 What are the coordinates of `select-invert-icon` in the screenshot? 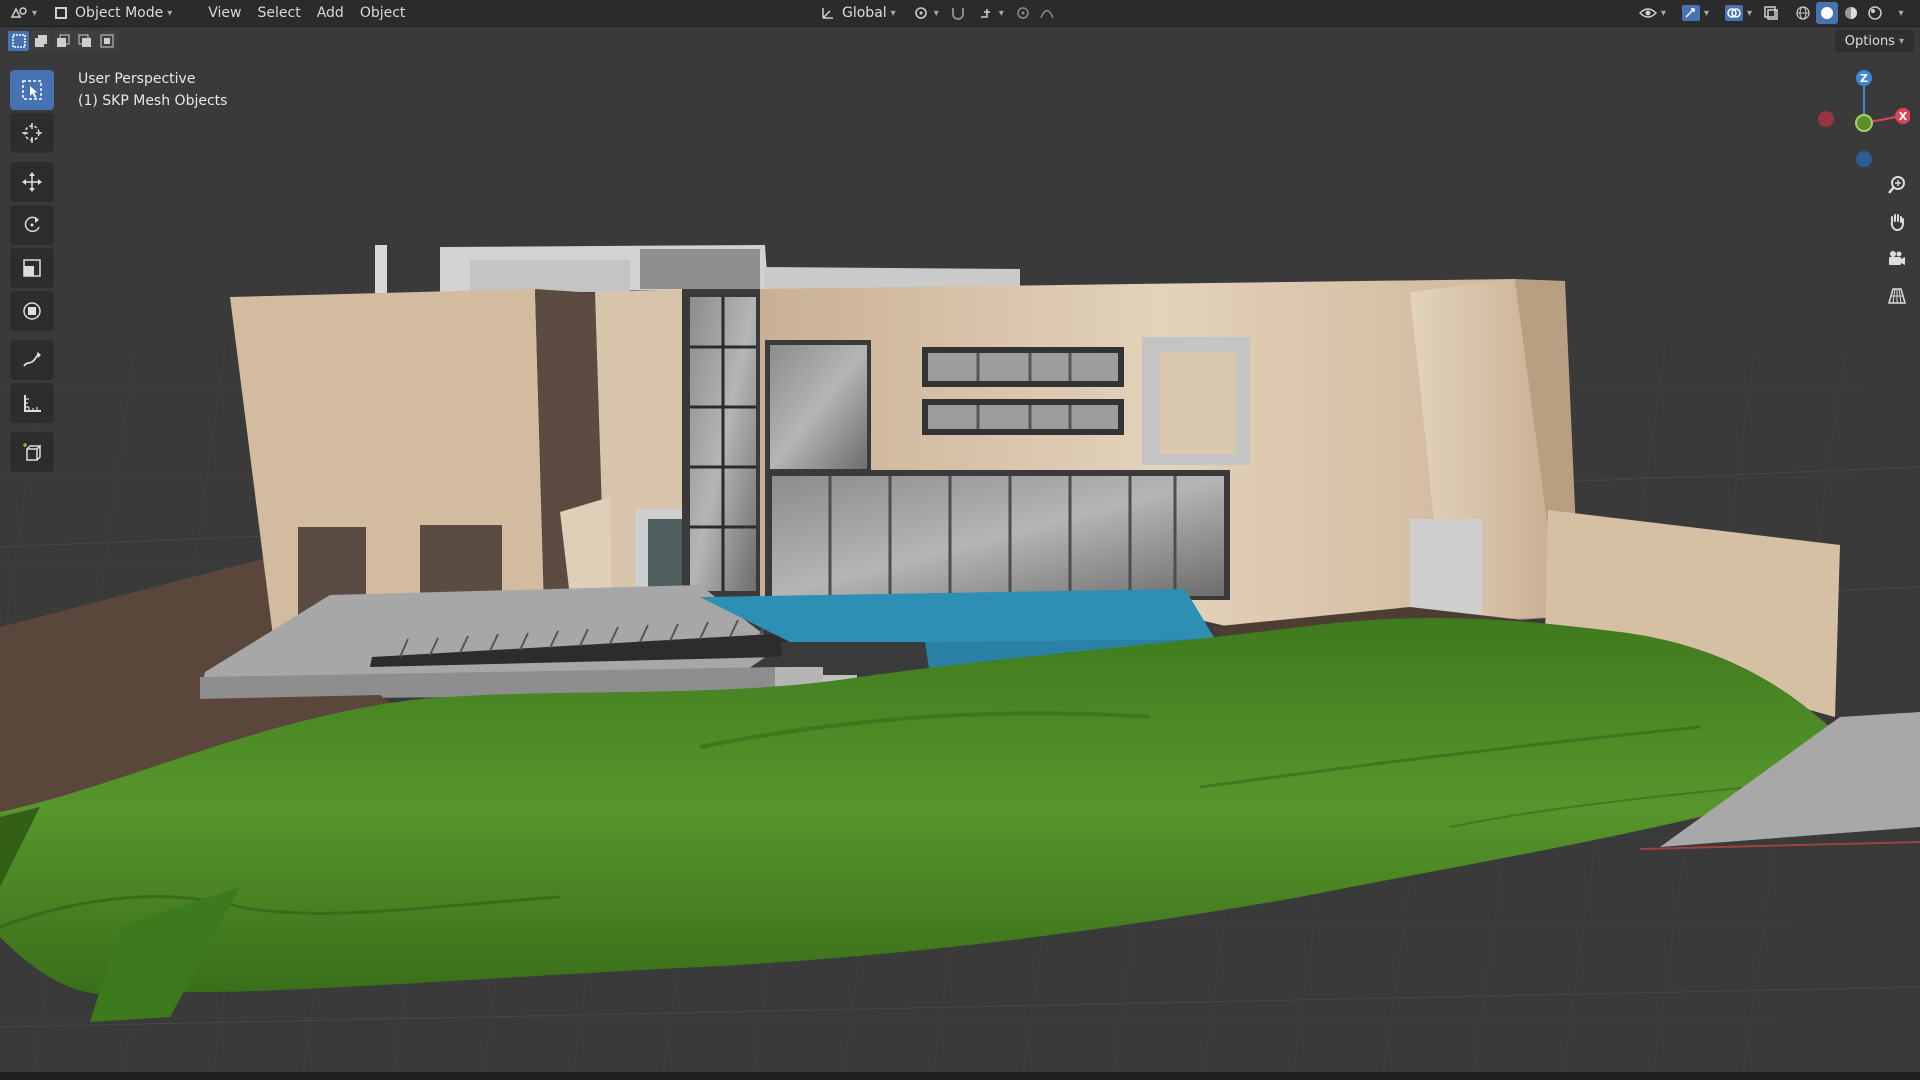 It's located at (84, 40).